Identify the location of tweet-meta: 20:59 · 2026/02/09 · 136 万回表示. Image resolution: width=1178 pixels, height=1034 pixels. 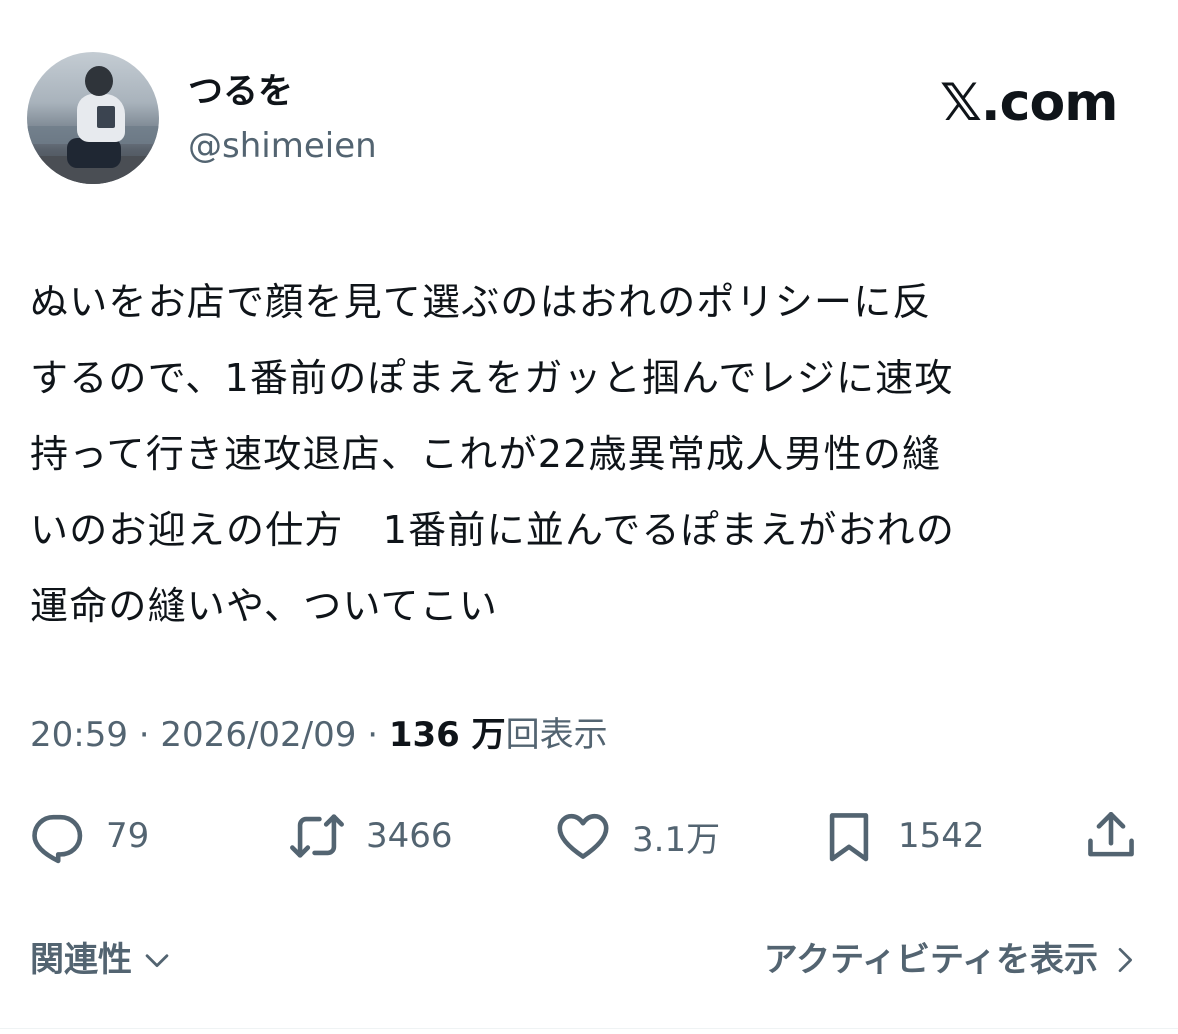
(319, 735).